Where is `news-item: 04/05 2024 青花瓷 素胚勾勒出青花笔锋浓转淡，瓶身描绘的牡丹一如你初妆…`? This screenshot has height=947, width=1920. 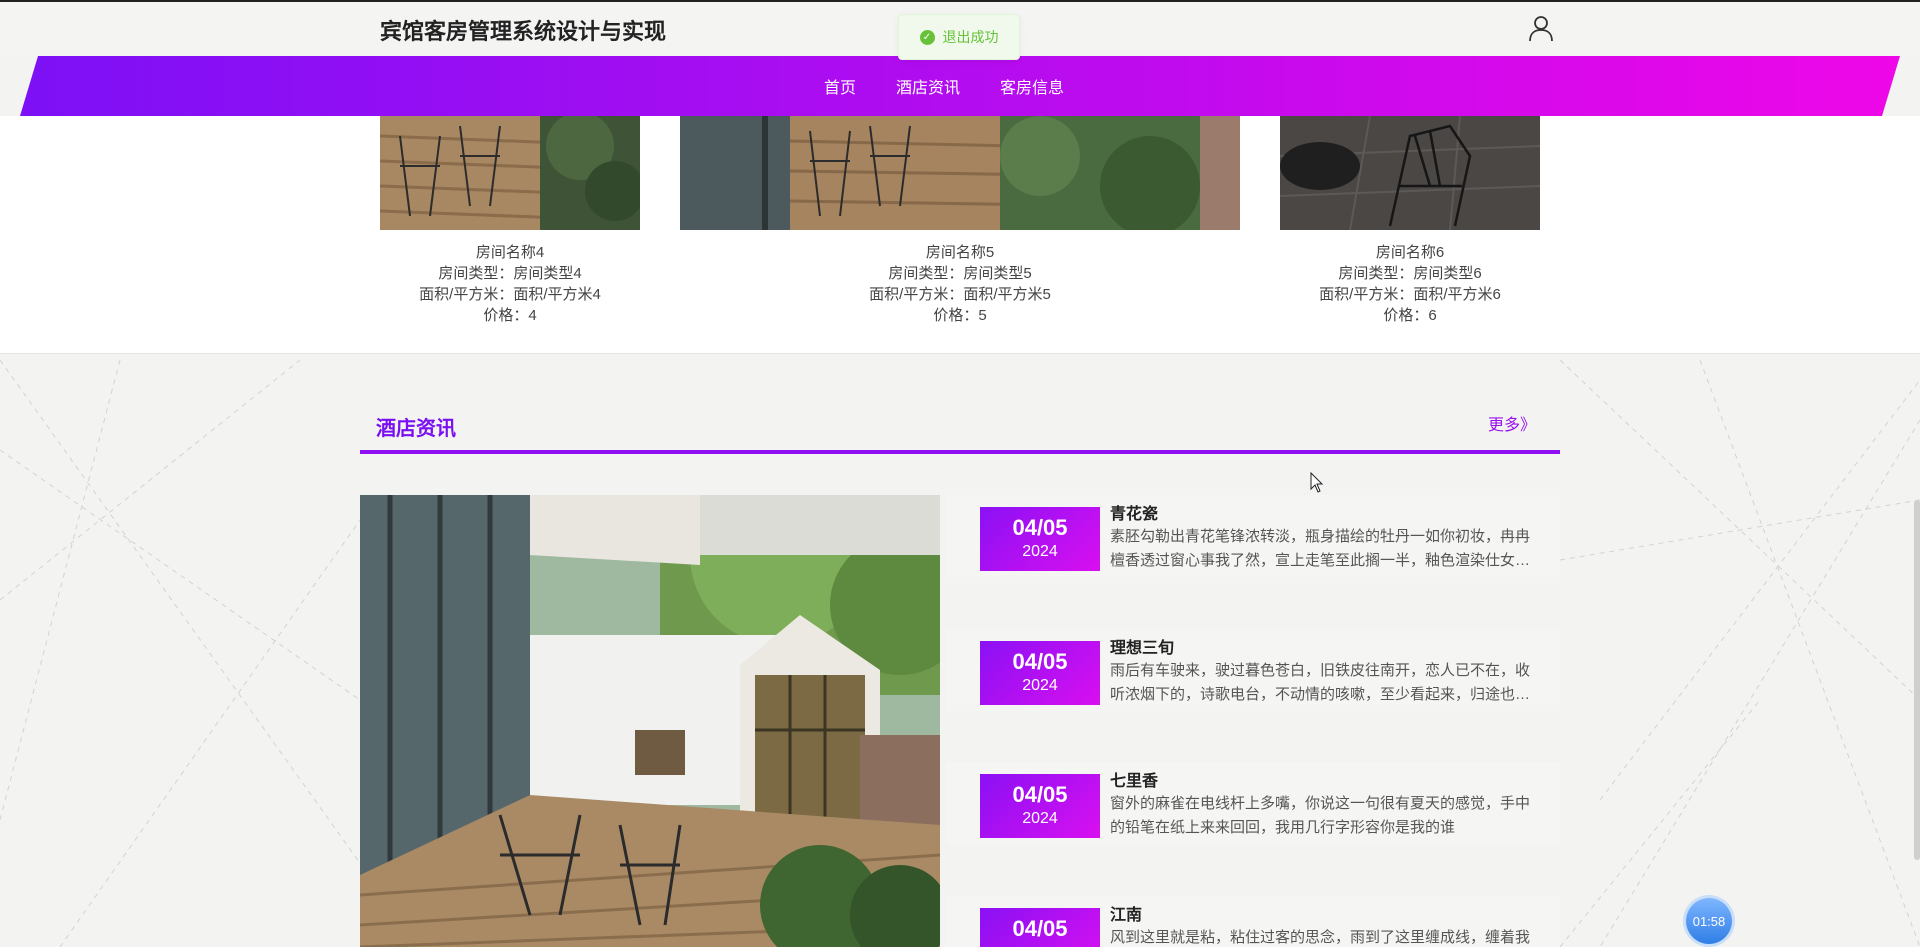 news-item: 04/05 2024 青花瓷 素胚勾勒出青花笔锋浓转淡，瓶身描绘的牡丹一如你初妆… is located at coordinates (1253, 536).